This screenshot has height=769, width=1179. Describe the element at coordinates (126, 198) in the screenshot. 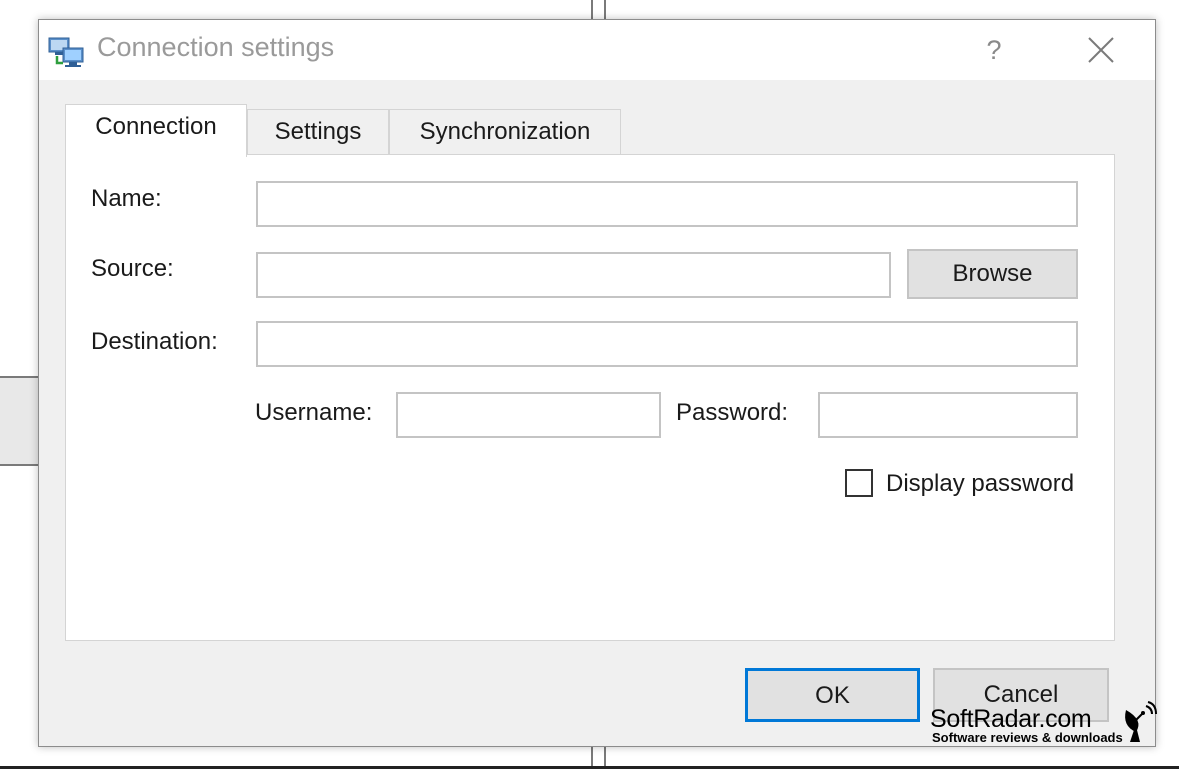

I see `name-label: Name:` at that location.